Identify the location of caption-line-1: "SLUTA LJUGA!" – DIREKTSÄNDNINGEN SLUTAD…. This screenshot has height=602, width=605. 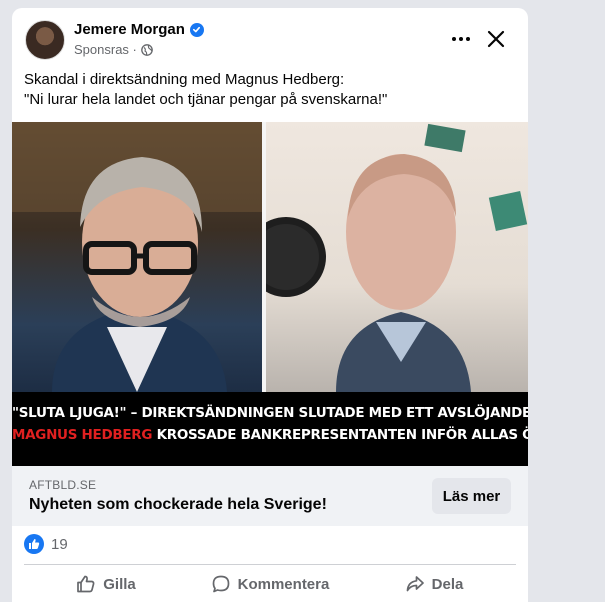
(270, 413).